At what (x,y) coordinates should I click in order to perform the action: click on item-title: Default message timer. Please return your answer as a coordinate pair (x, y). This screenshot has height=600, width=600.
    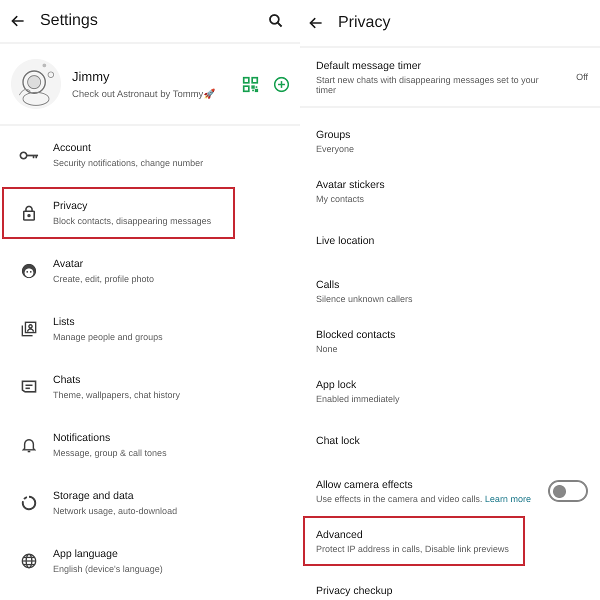
    Looking at the image, I should click on (369, 66).